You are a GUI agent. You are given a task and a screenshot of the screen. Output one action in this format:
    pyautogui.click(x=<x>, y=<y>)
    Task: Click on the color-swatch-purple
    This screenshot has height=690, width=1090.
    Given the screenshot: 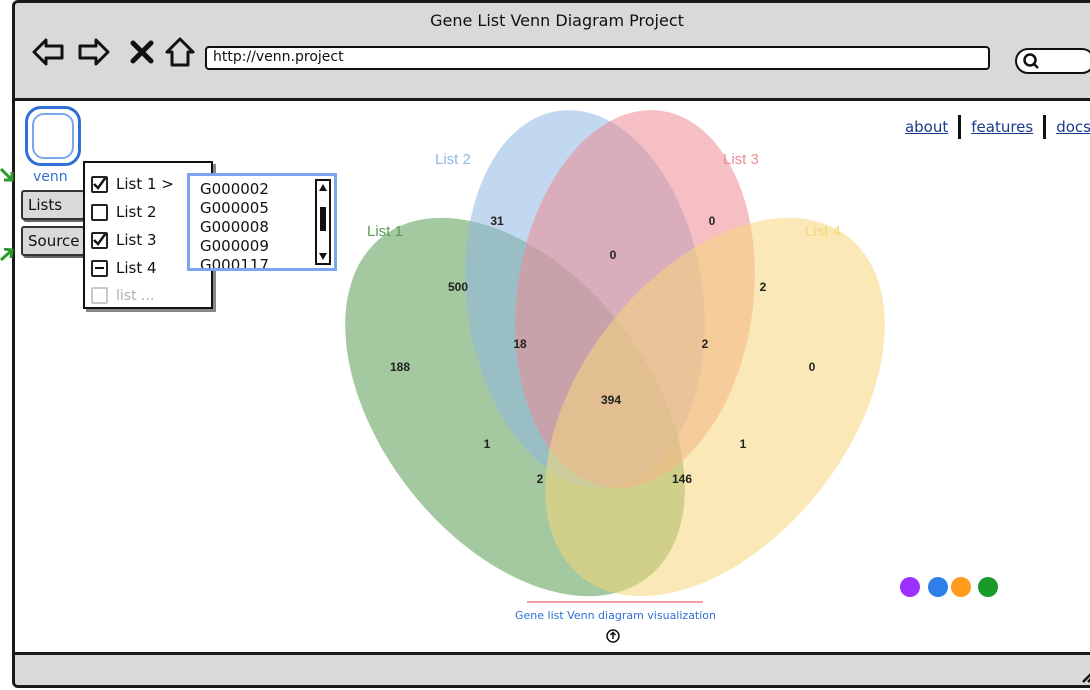 What is the action you would take?
    pyautogui.click(x=910, y=587)
    